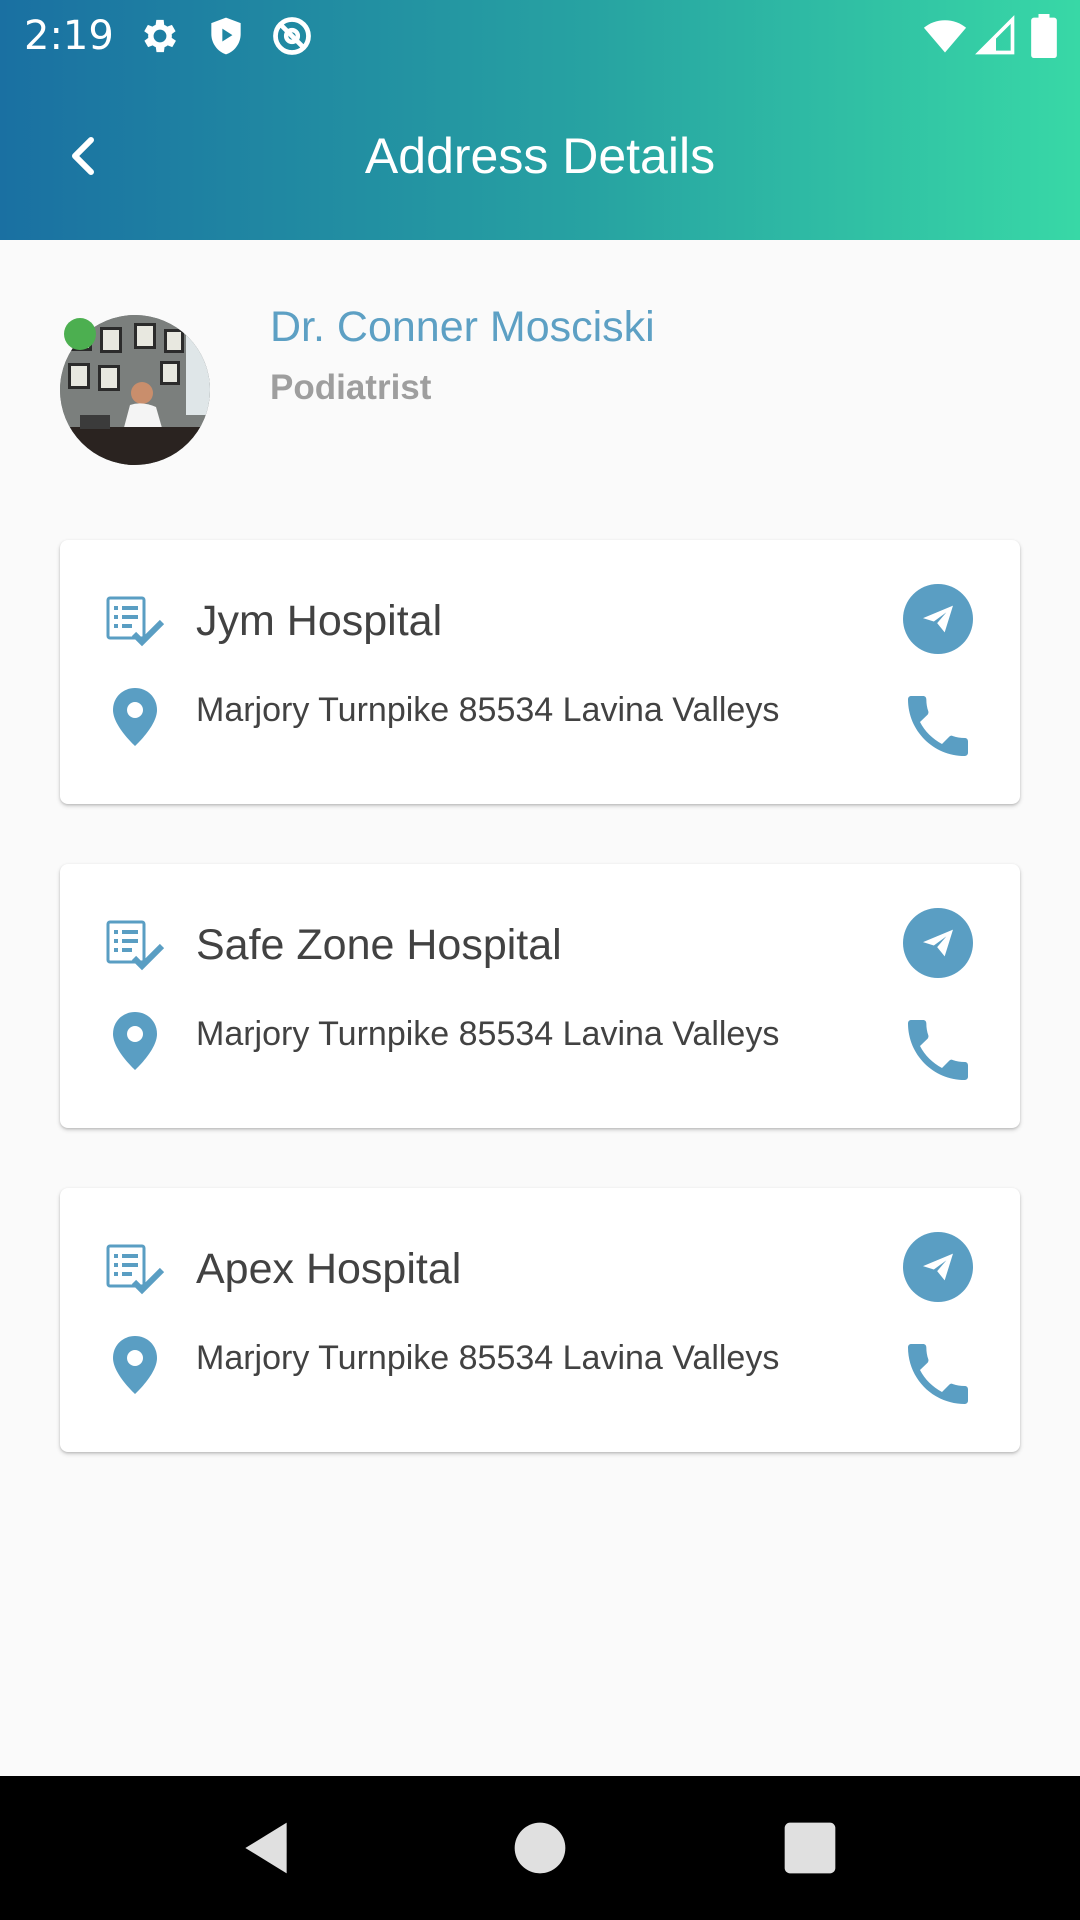  What do you see at coordinates (379, 945) in the screenshot?
I see `hospital-name: Safe Zone Hospital` at bounding box center [379, 945].